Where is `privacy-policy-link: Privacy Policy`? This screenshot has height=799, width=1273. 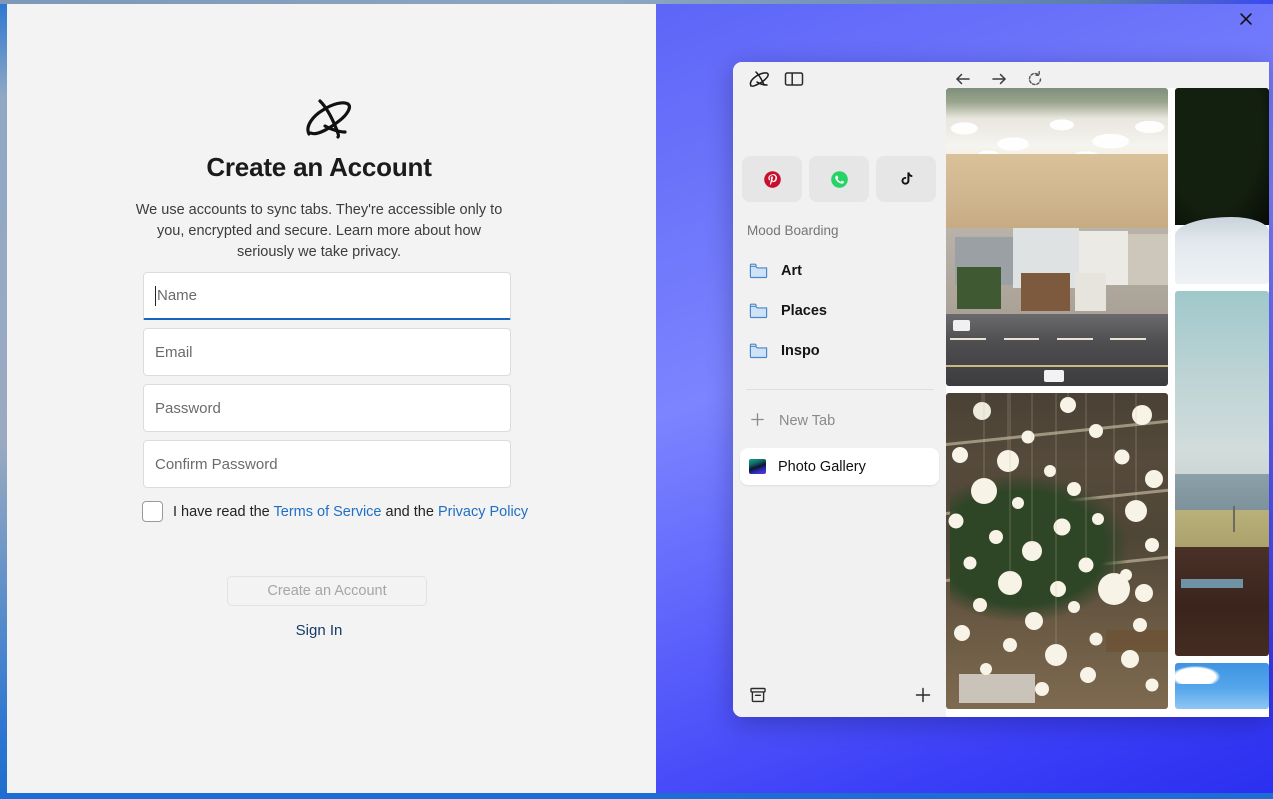
privacy-policy-link: Privacy Policy is located at coordinates (483, 512).